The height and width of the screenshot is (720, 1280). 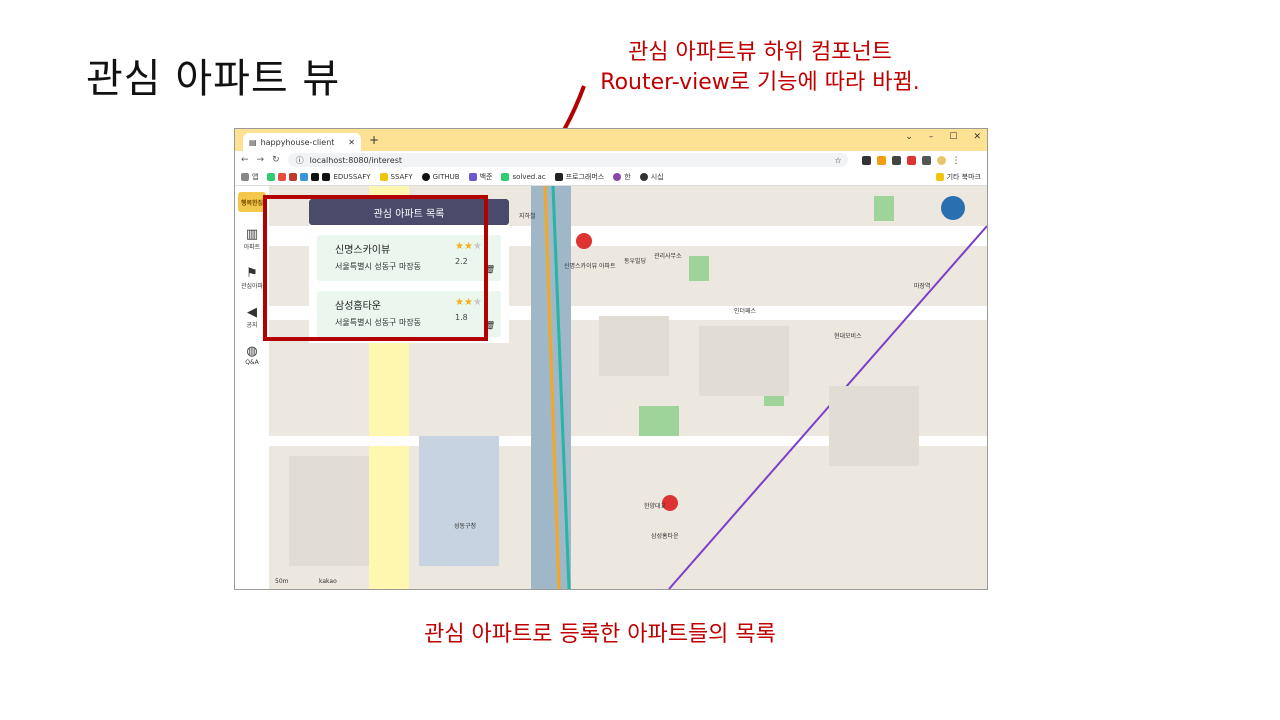 I want to click on maximize-icon: ☐, so click(x=953, y=137).